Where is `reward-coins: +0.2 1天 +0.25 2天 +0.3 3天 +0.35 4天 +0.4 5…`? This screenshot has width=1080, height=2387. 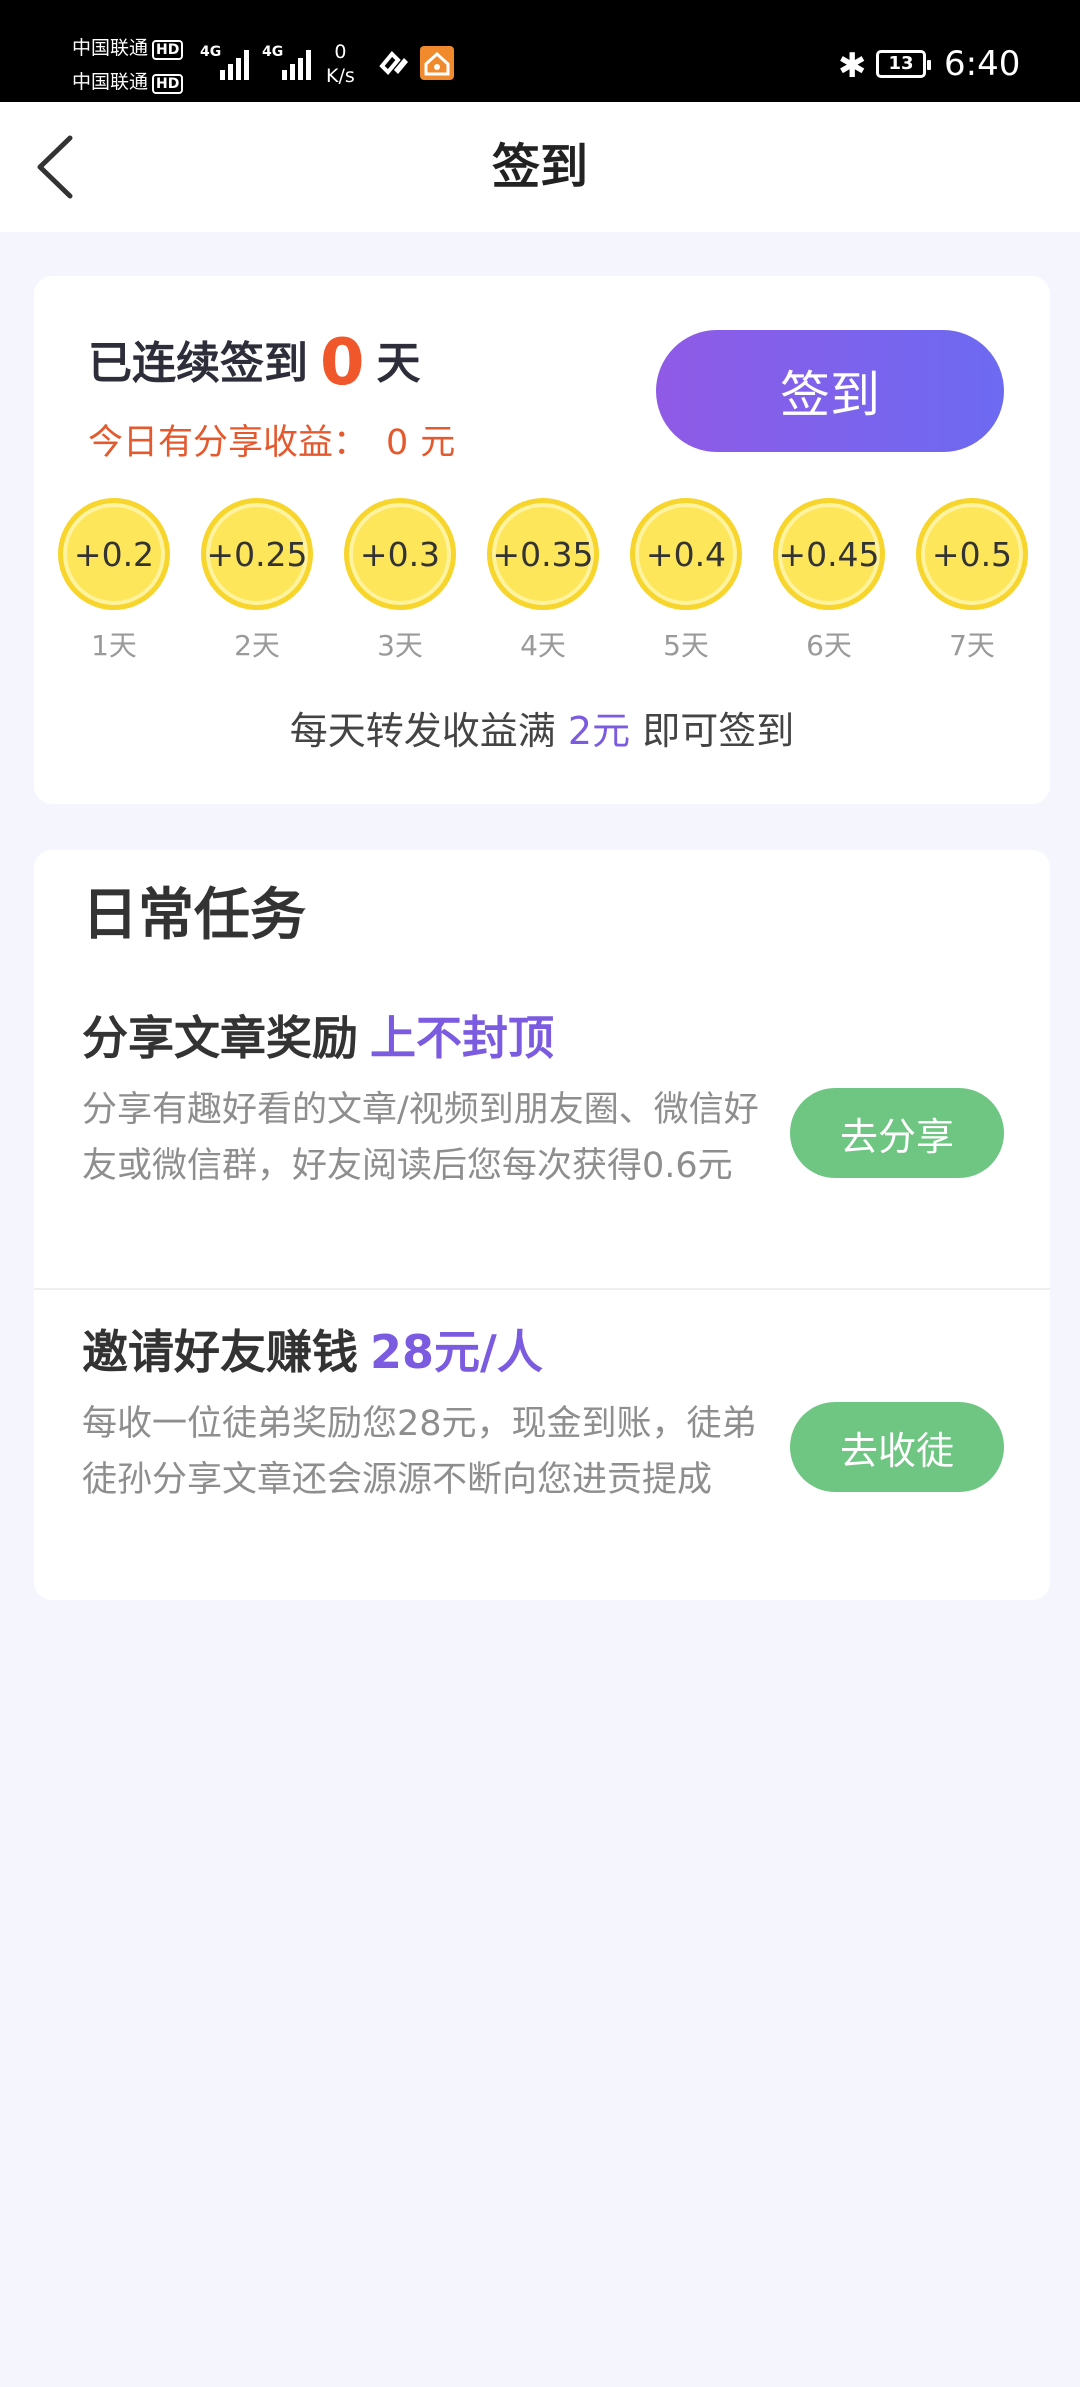 reward-coins: +0.2 1天 +0.25 2天 +0.3 3天 +0.35 4天 +0.4 5… is located at coordinates (542, 580).